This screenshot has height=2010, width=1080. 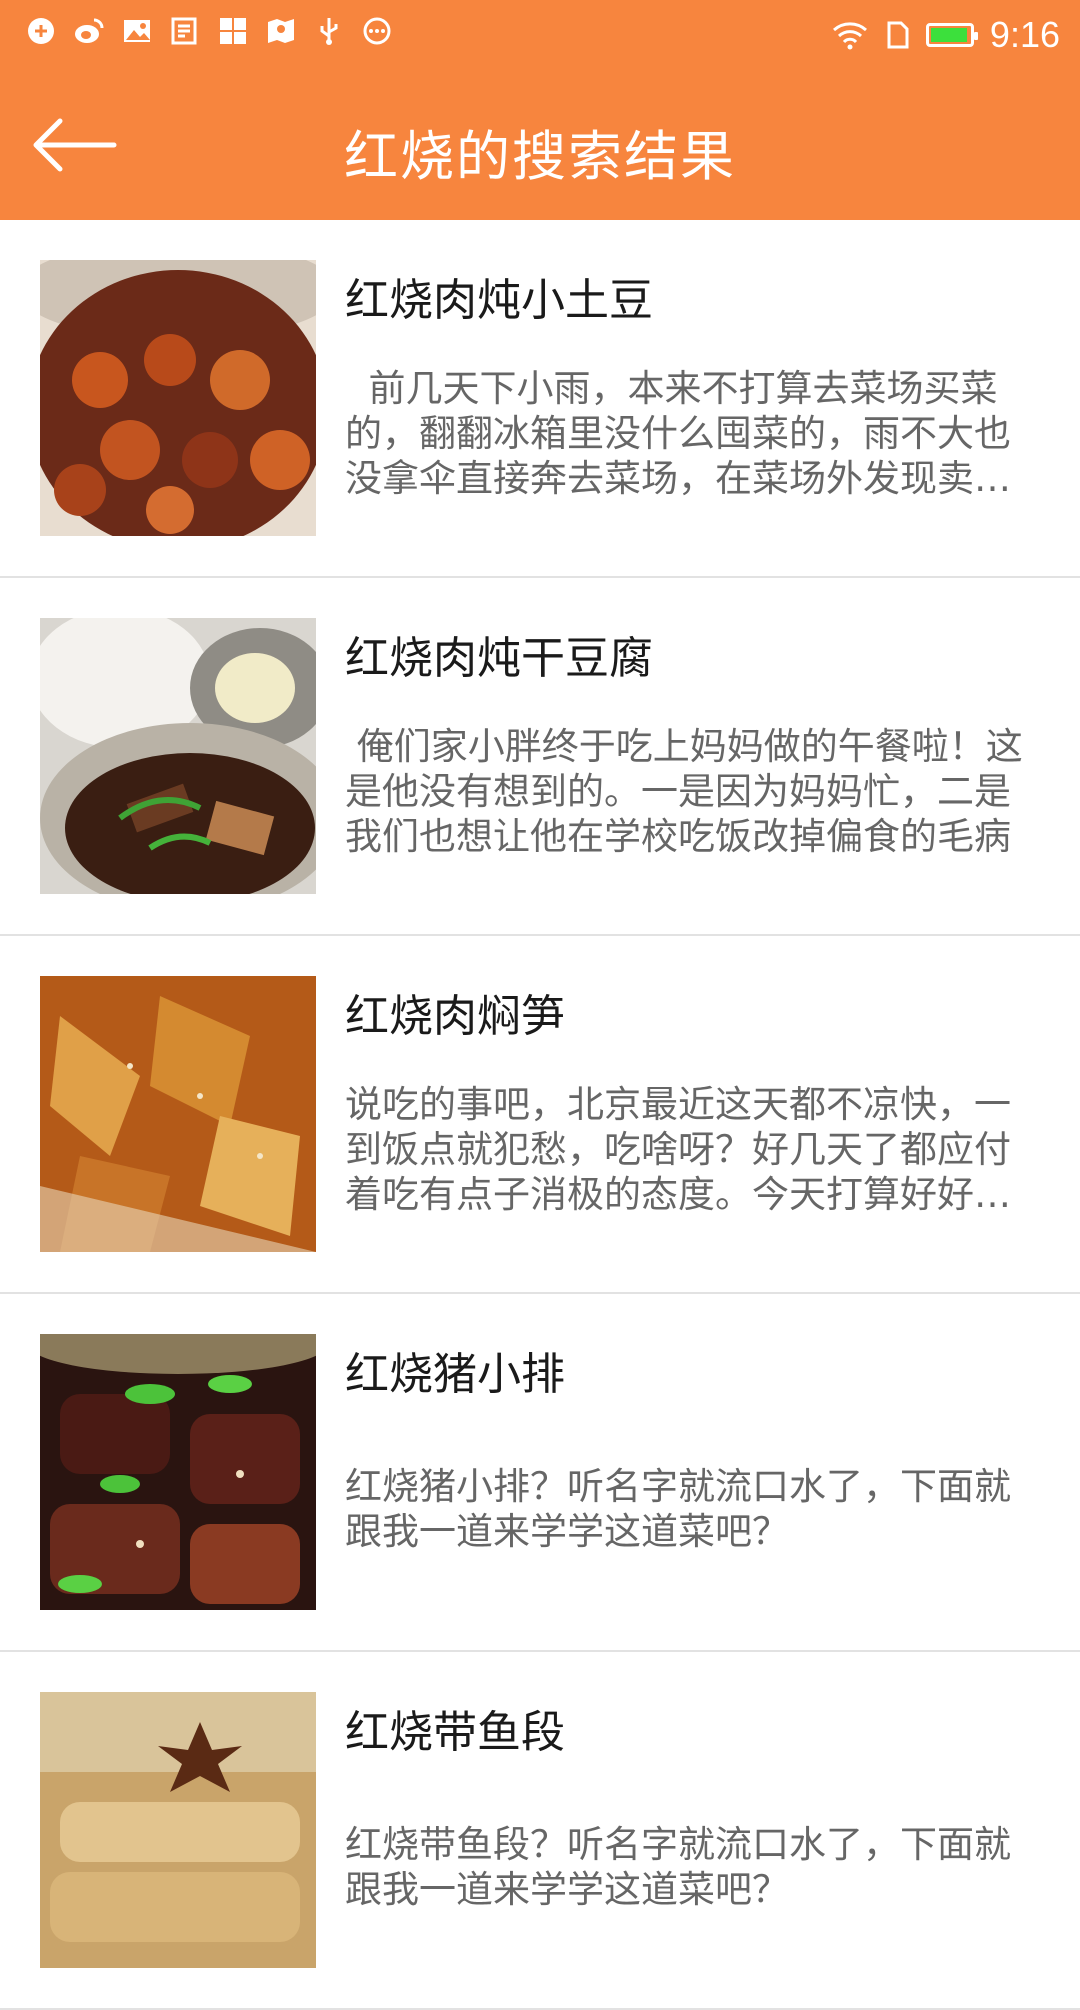 I want to click on notification-icons, so click(x=209, y=31).